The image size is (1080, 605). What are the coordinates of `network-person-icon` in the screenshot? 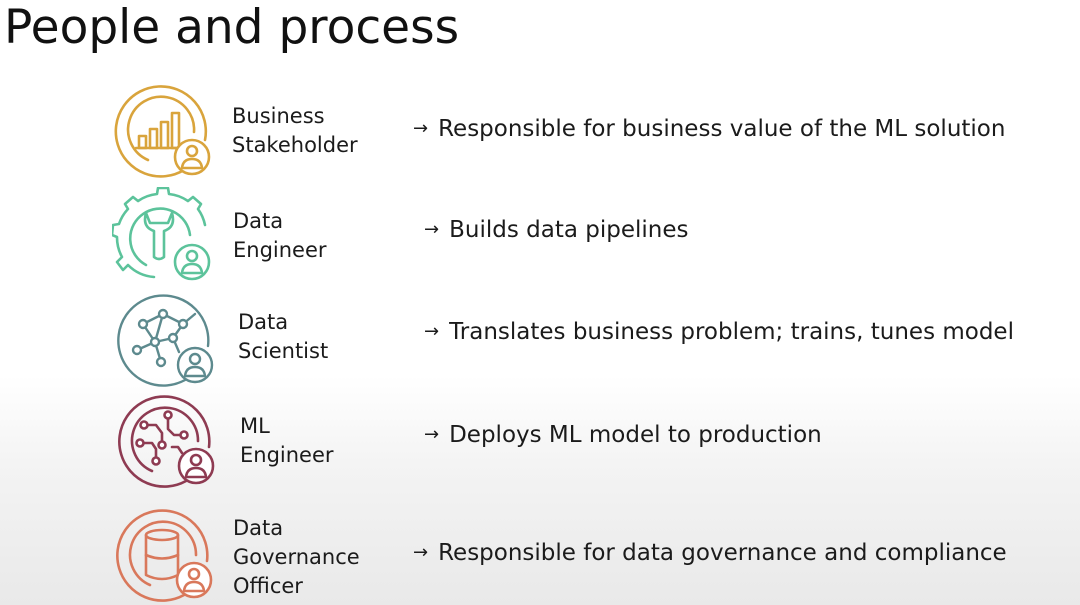 It's located at (165, 340).